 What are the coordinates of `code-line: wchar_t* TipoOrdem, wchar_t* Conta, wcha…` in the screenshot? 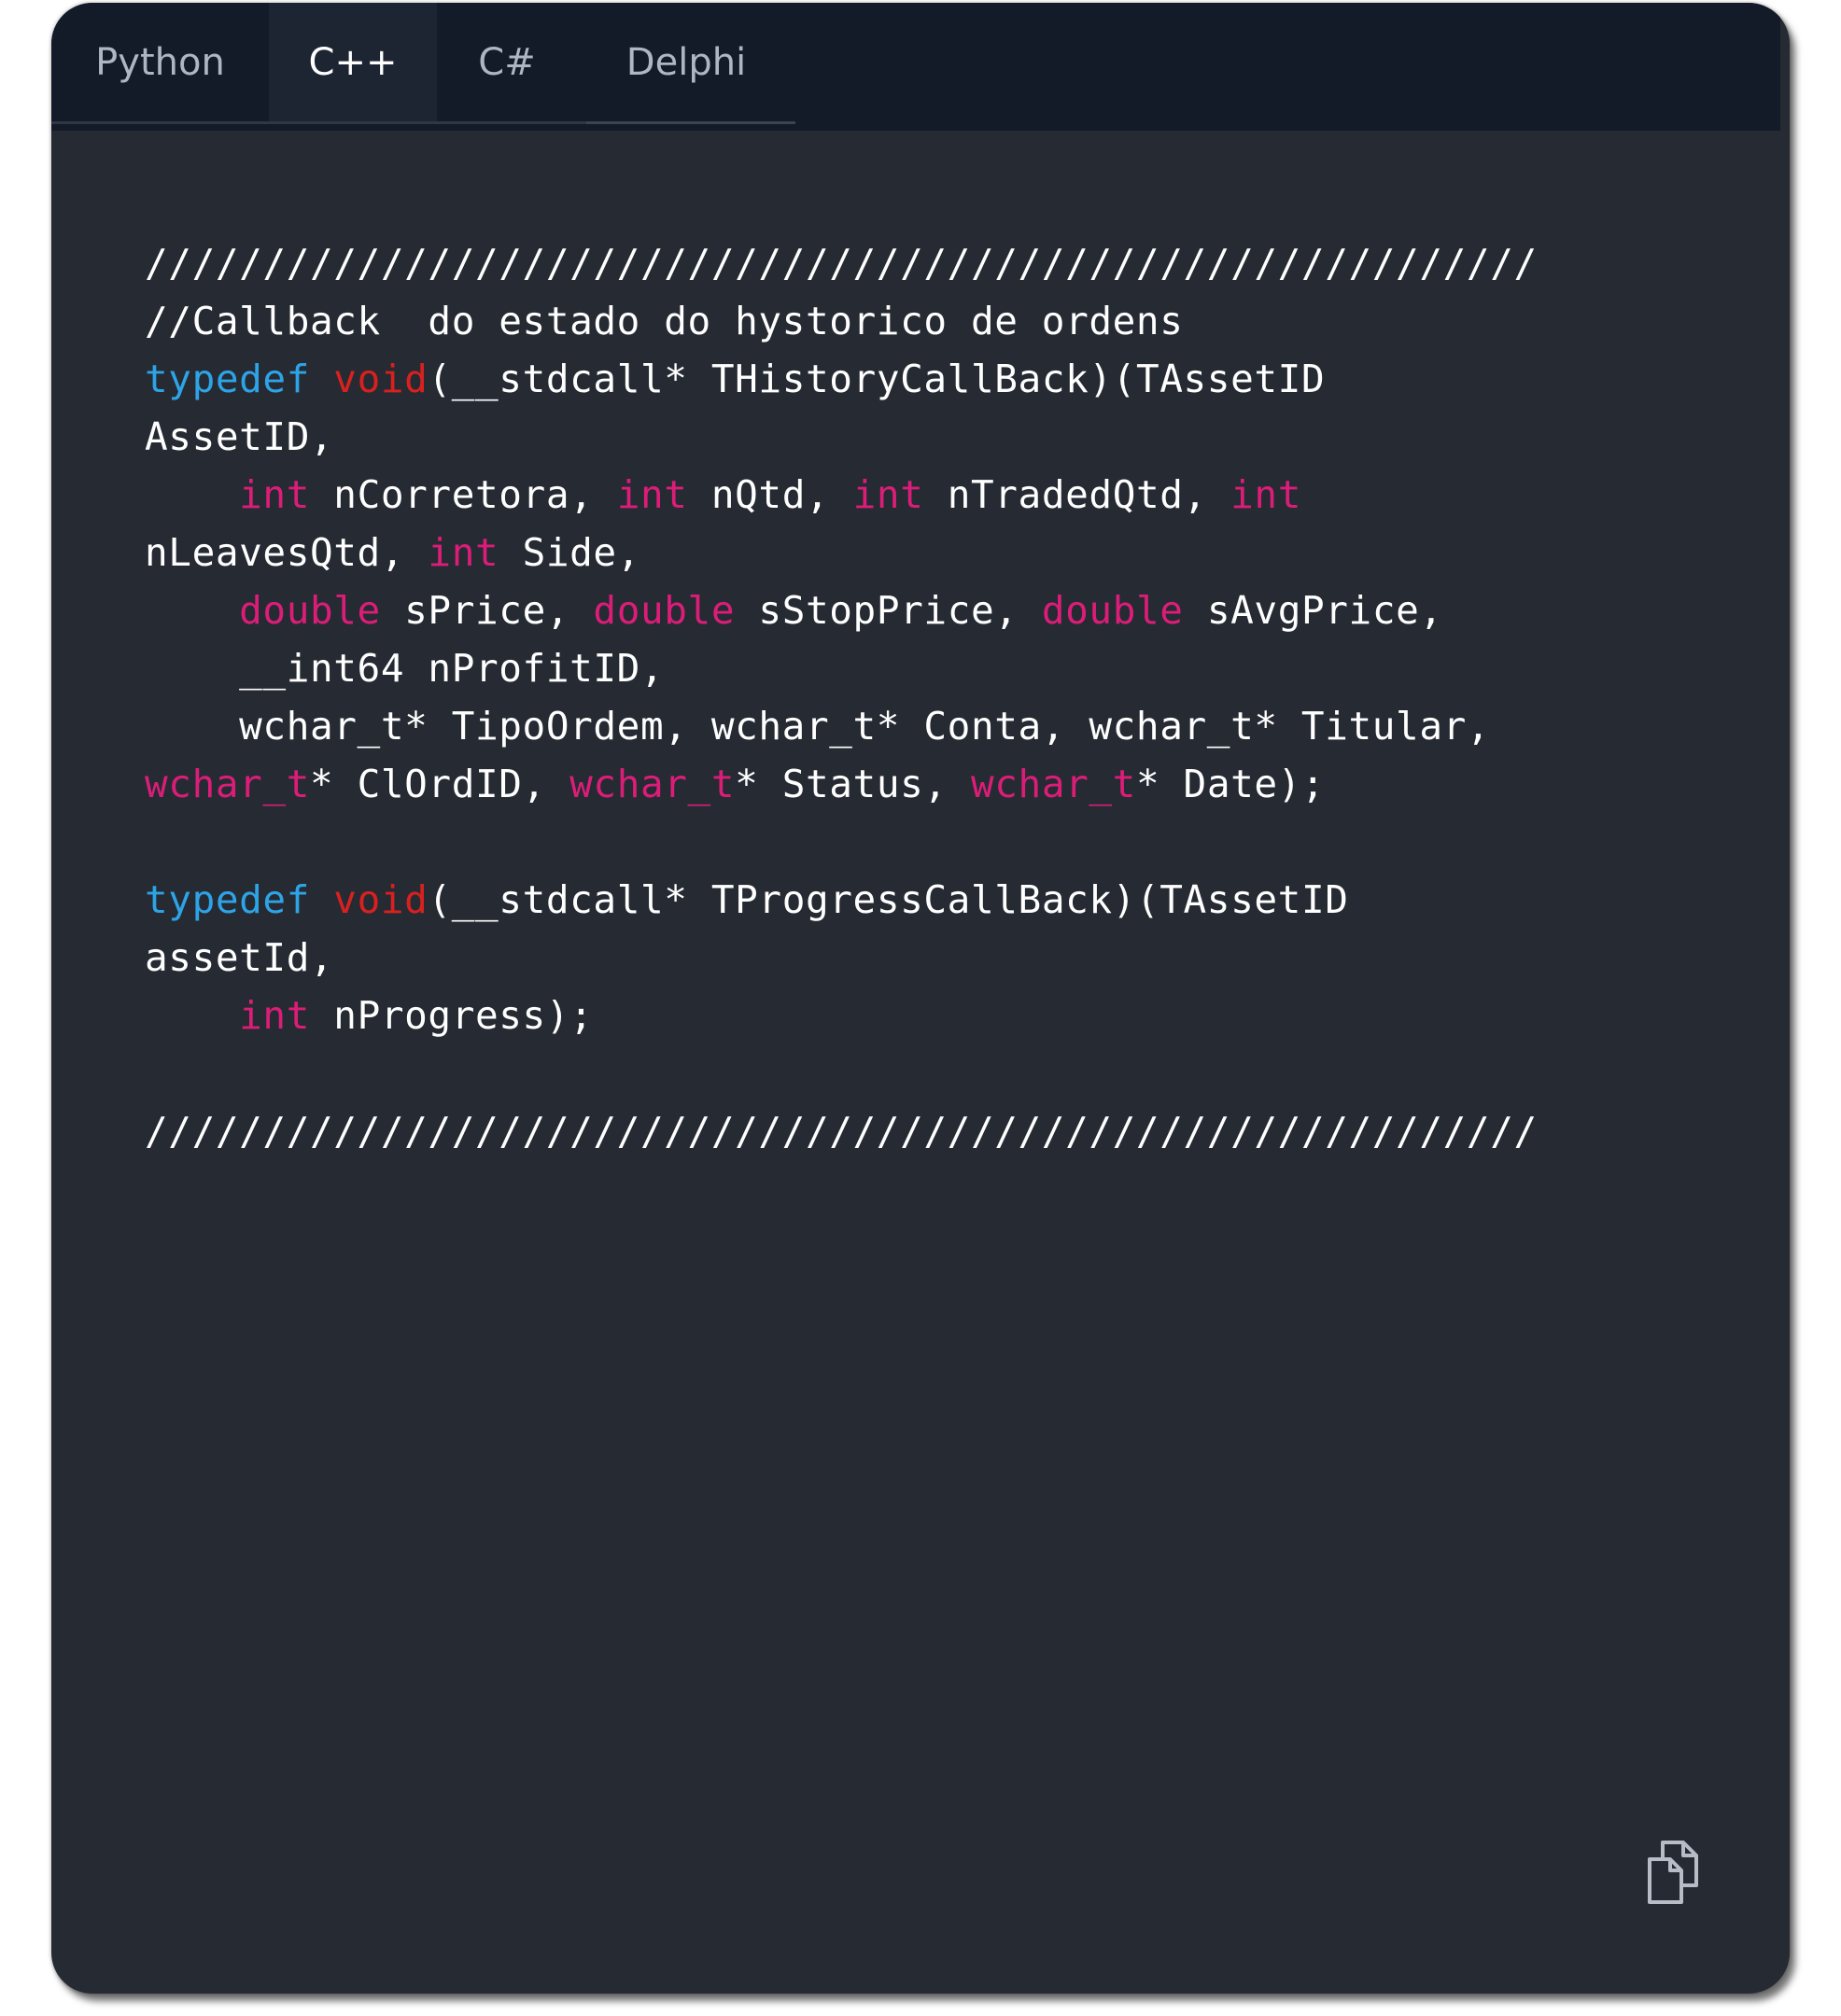 It's located at (841, 726).